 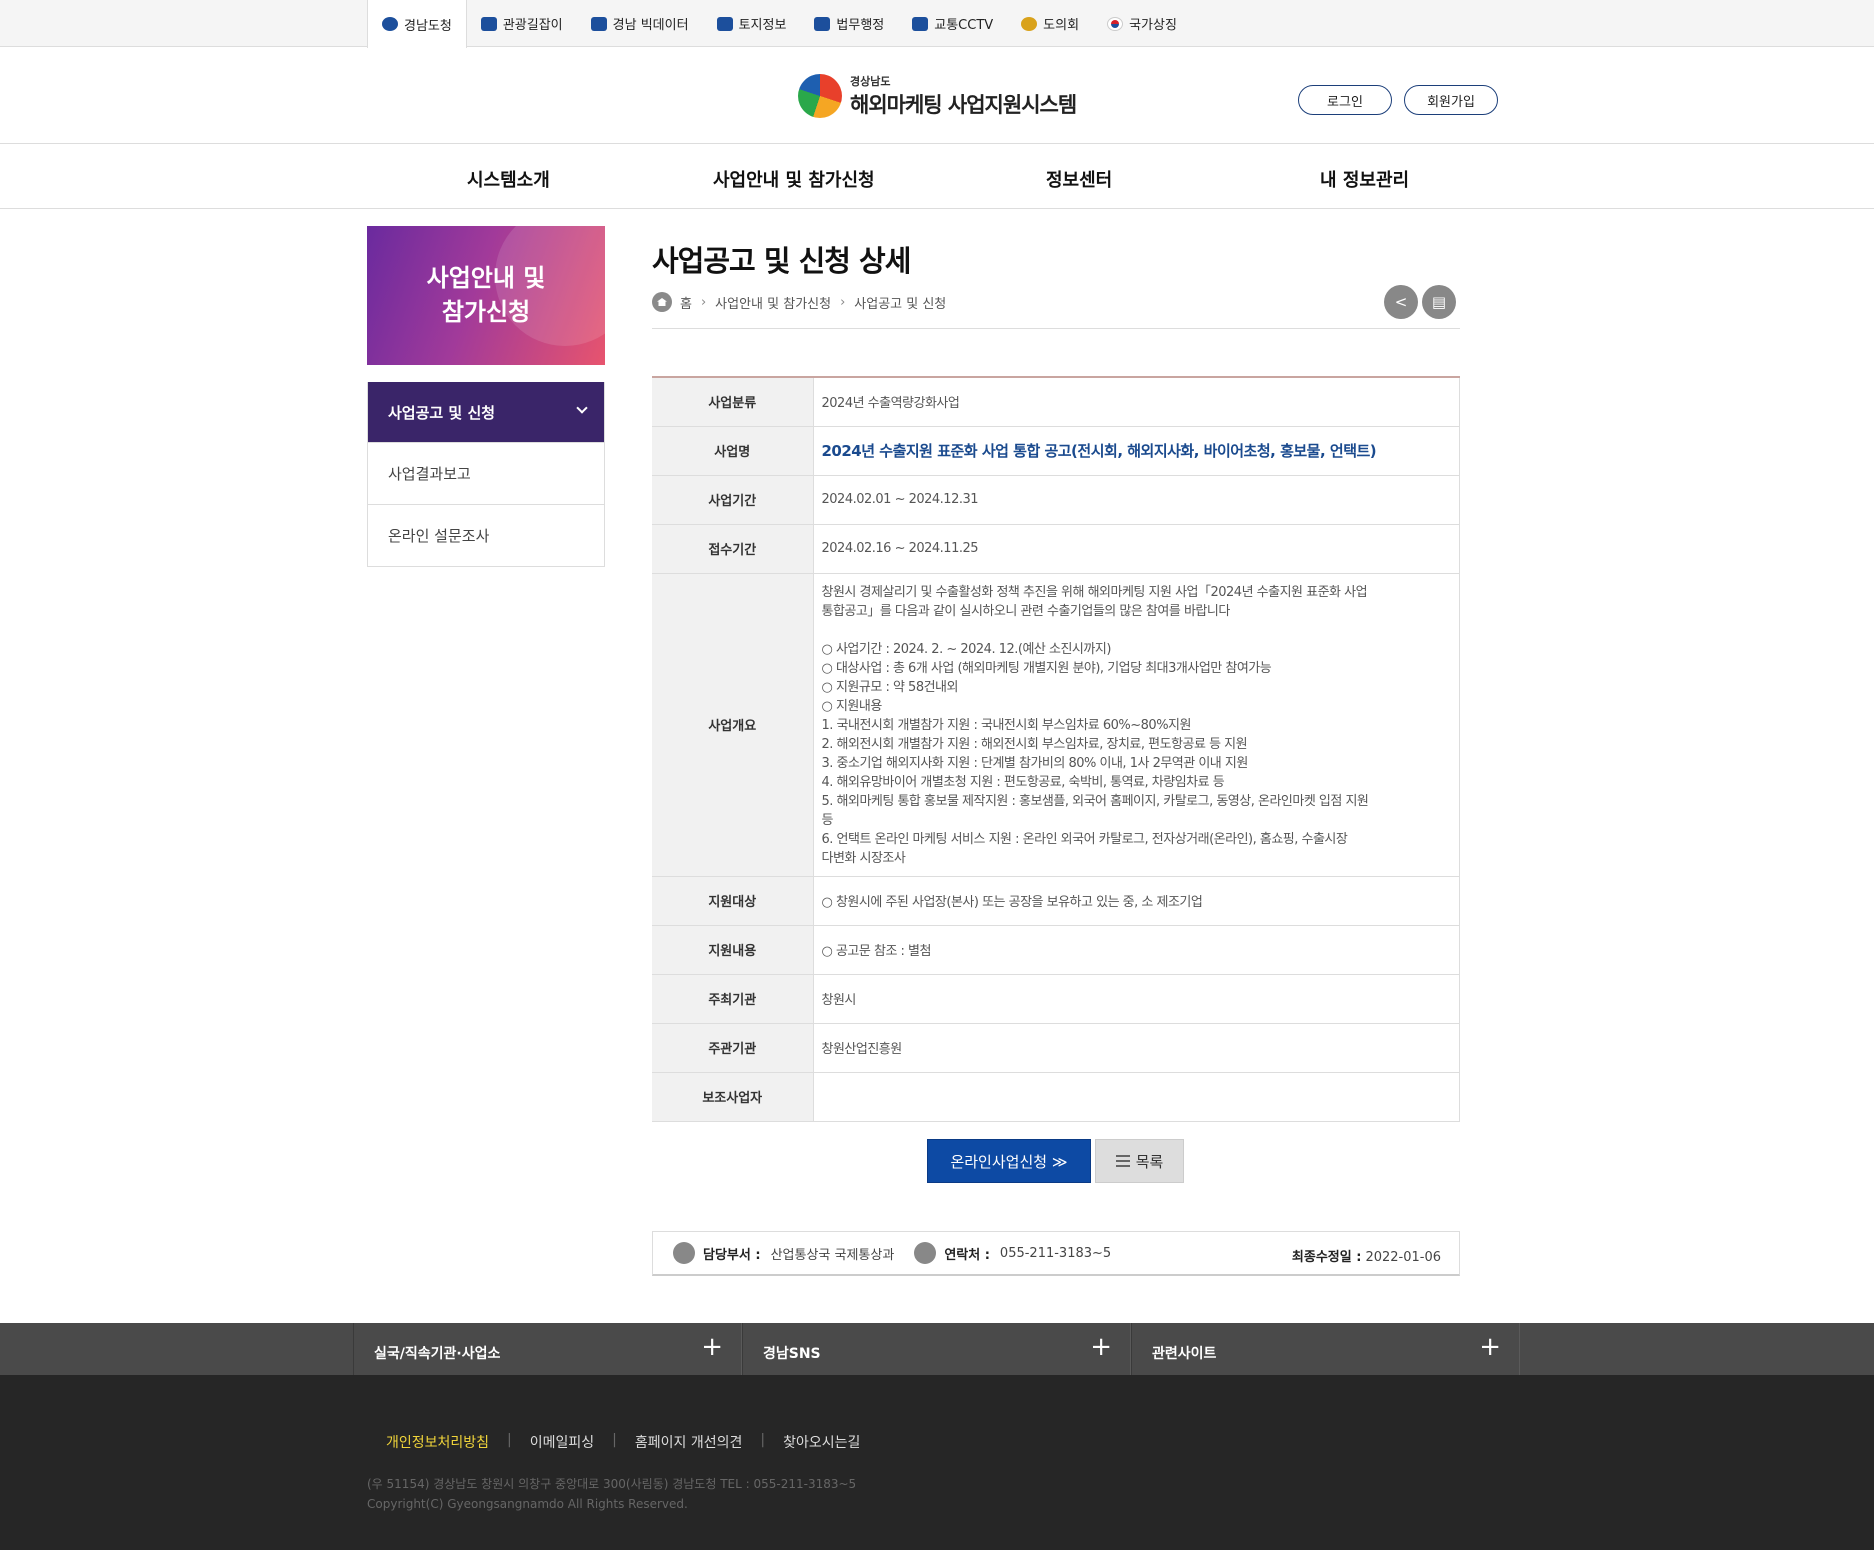 I want to click on sidebar-item-online-survey: 온라인 설문조사, so click(x=486, y=535).